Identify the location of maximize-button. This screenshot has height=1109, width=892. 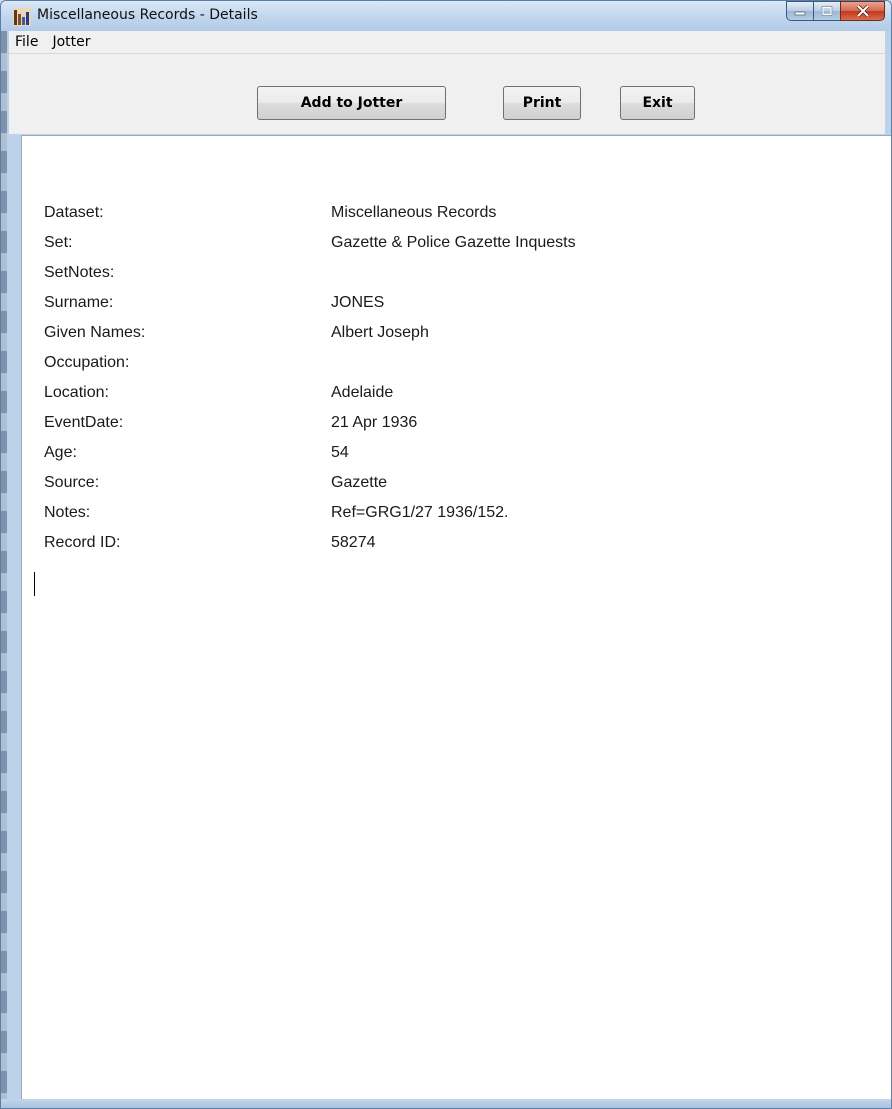
(826, 11).